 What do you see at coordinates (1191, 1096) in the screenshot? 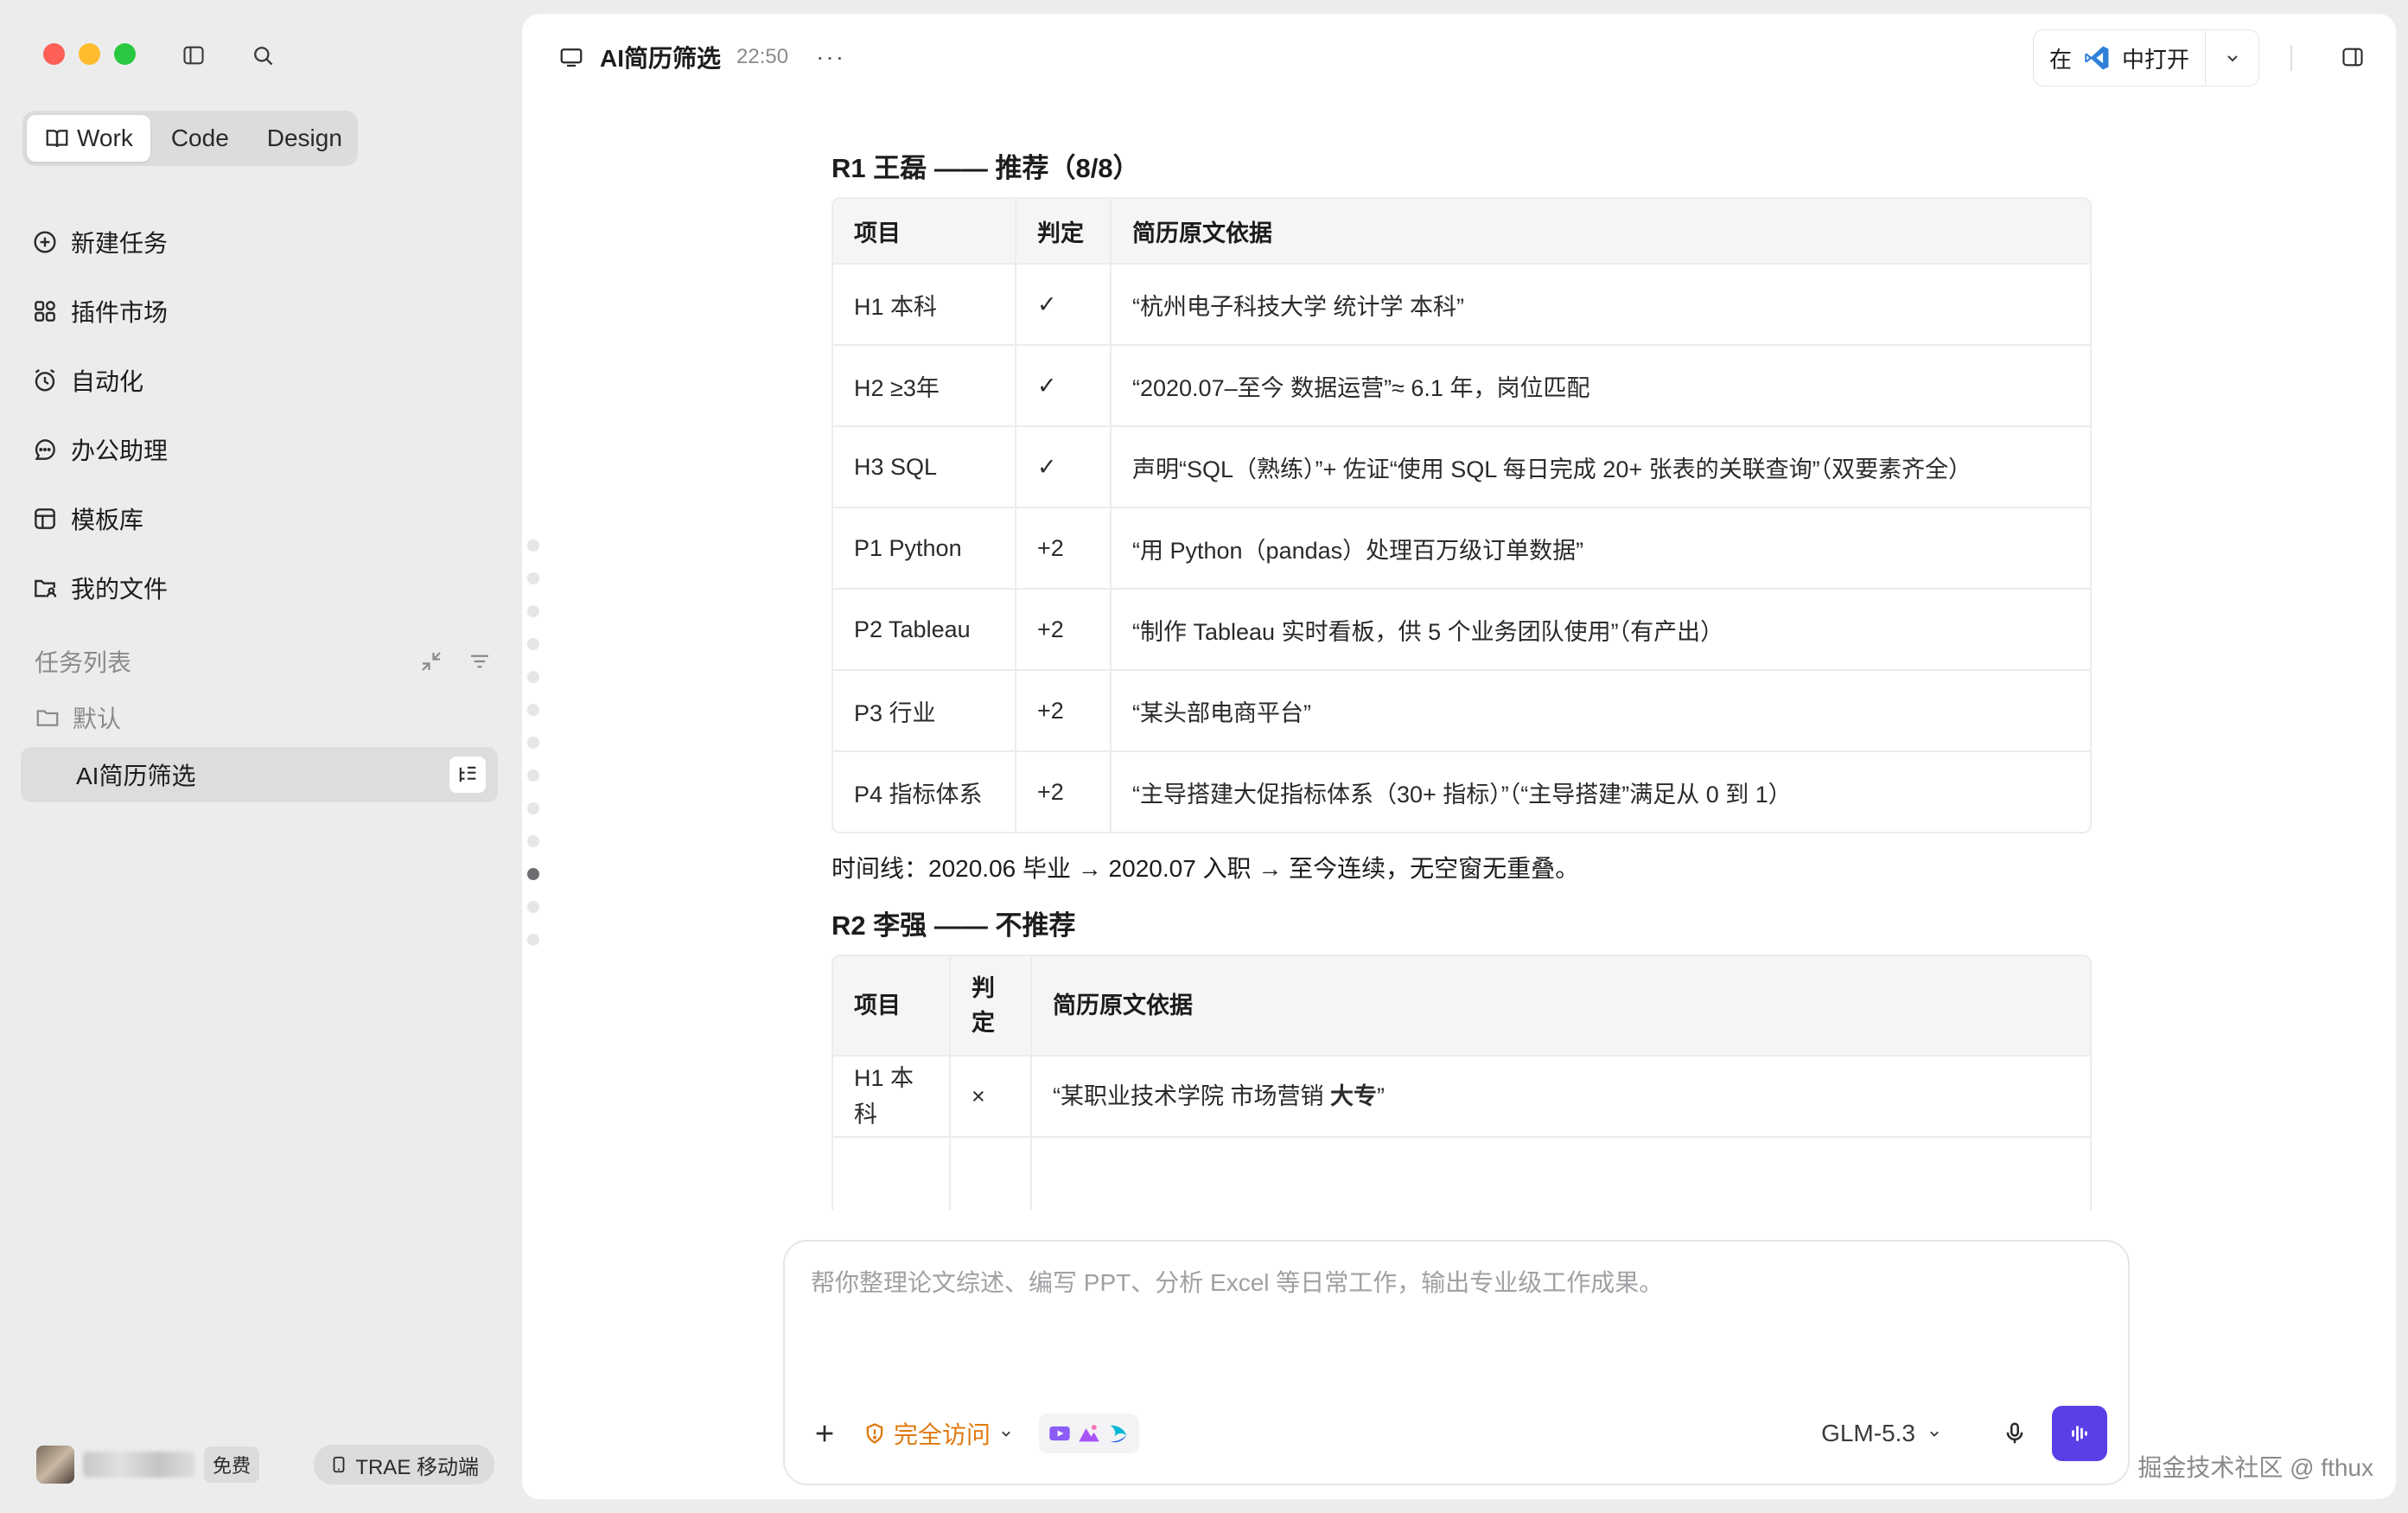
I see `evidence-text: “某职业技术学院 市场营销` at bounding box center [1191, 1096].